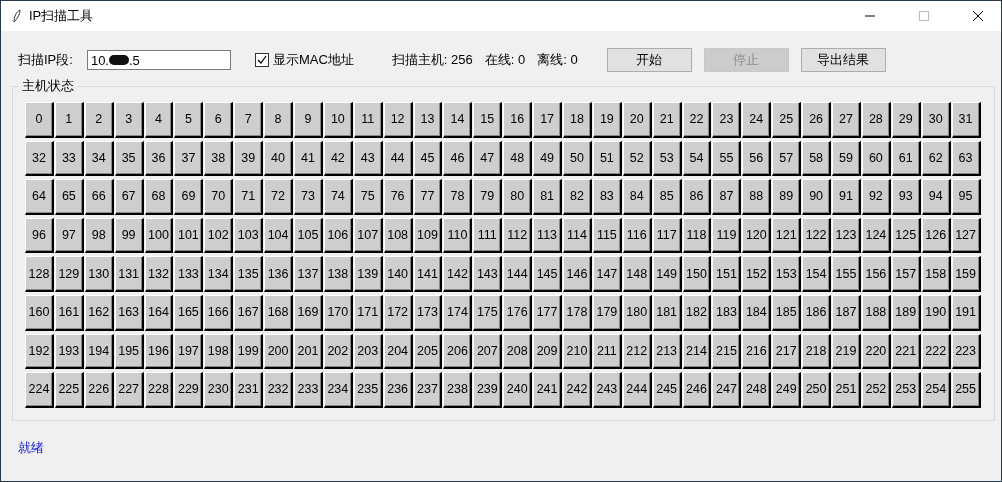 This screenshot has width=1002, height=482. I want to click on host-button: 78, so click(458, 197).